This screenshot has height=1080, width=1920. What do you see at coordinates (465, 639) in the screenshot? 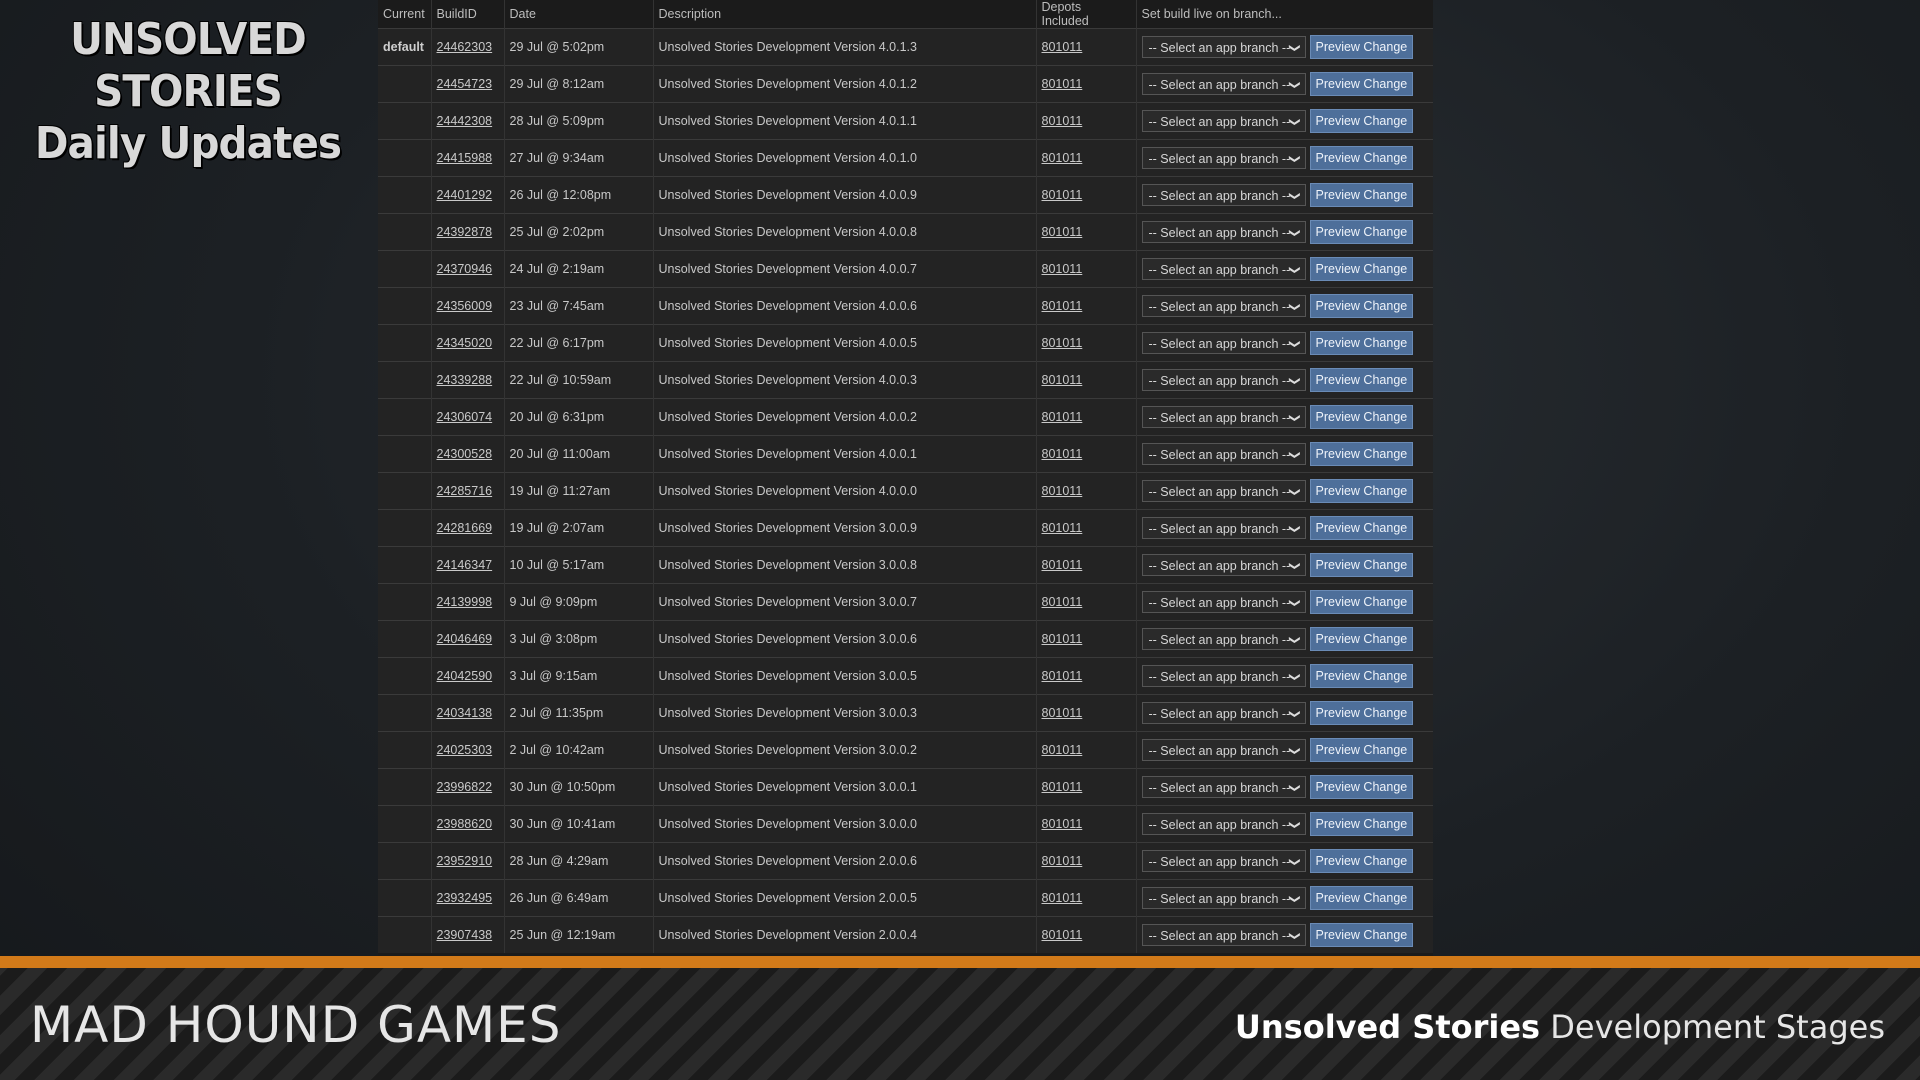
I see `build-id-link: 24046469` at bounding box center [465, 639].